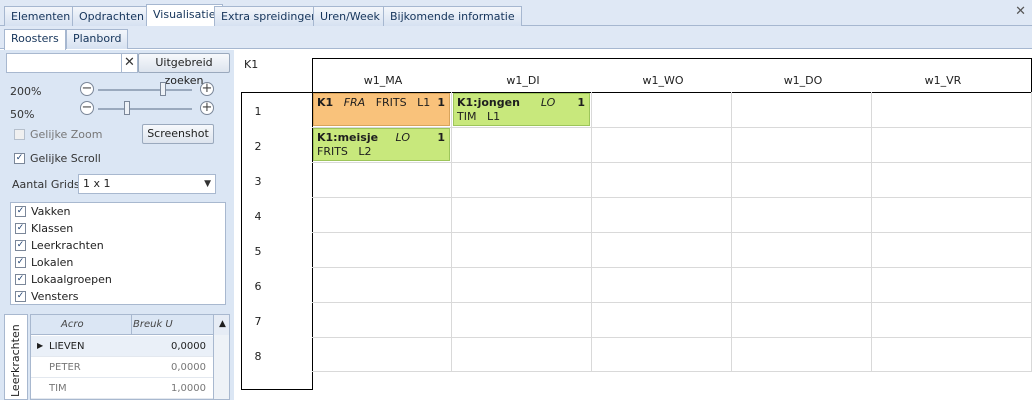 This screenshot has width=1032, height=400. What do you see at coordinates (72, 63) in the screenshot?
I see `search-input: ✕` at bounding box center [72, 63].